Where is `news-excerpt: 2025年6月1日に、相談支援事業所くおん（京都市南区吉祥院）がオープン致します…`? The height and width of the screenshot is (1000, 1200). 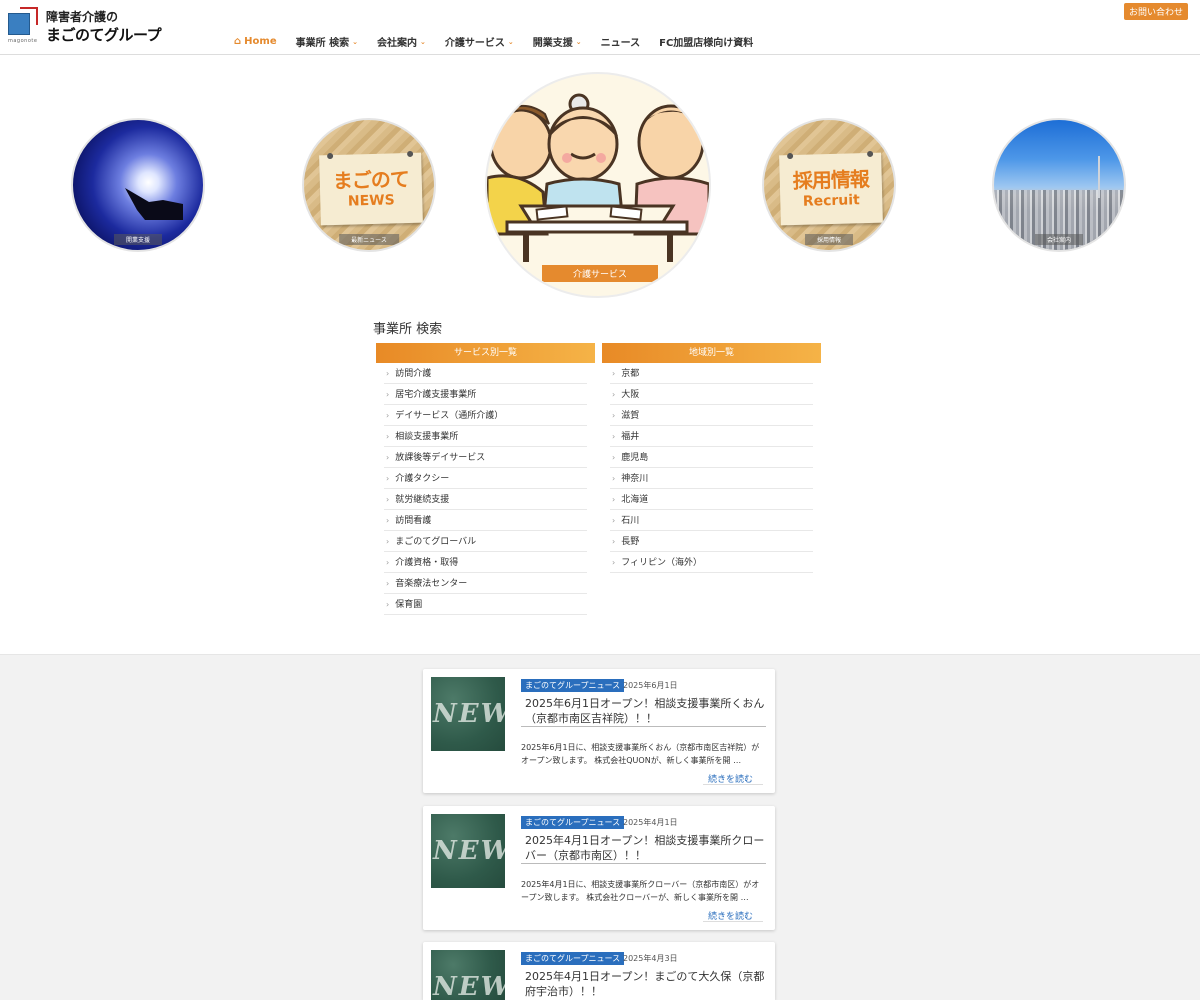
news-excerpt: 2025年6月1日に、相談支援事業所くおん（京都市南区吉祥院）がオープン致します… is located at coordinates (640, 754).